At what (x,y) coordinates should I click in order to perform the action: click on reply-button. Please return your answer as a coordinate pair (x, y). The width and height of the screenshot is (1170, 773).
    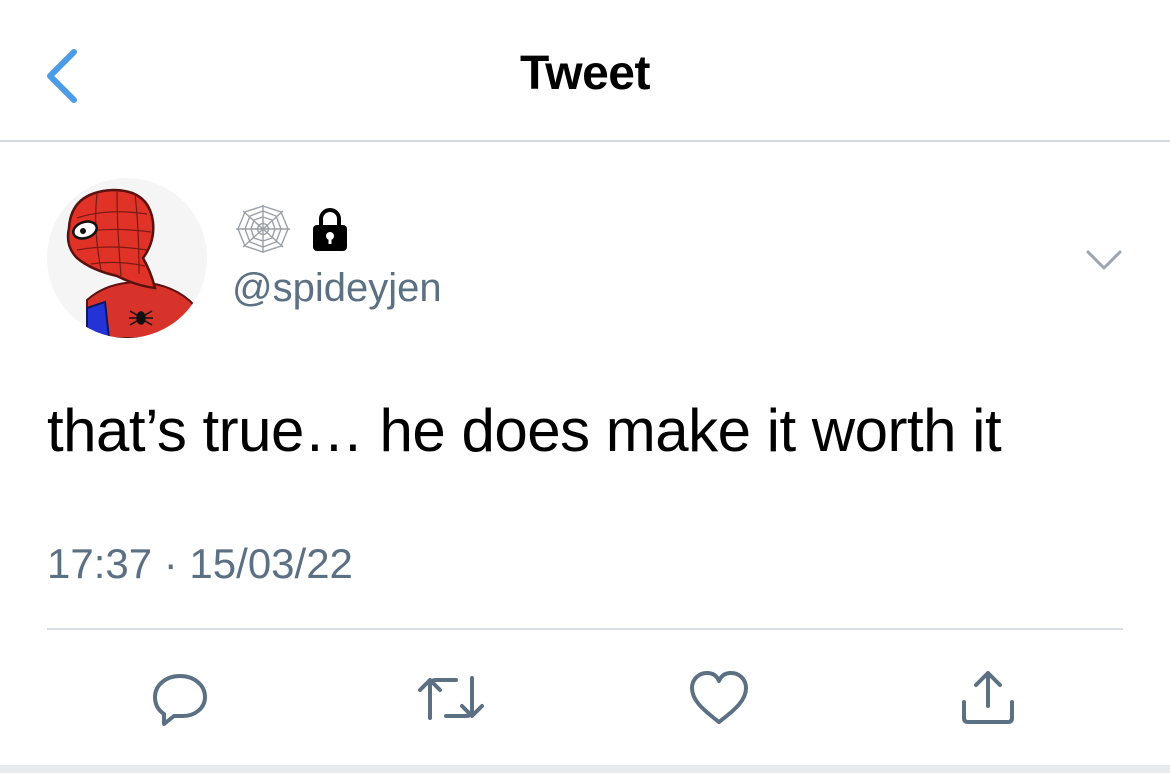
    Looking at the image, I should click on (180, 698).